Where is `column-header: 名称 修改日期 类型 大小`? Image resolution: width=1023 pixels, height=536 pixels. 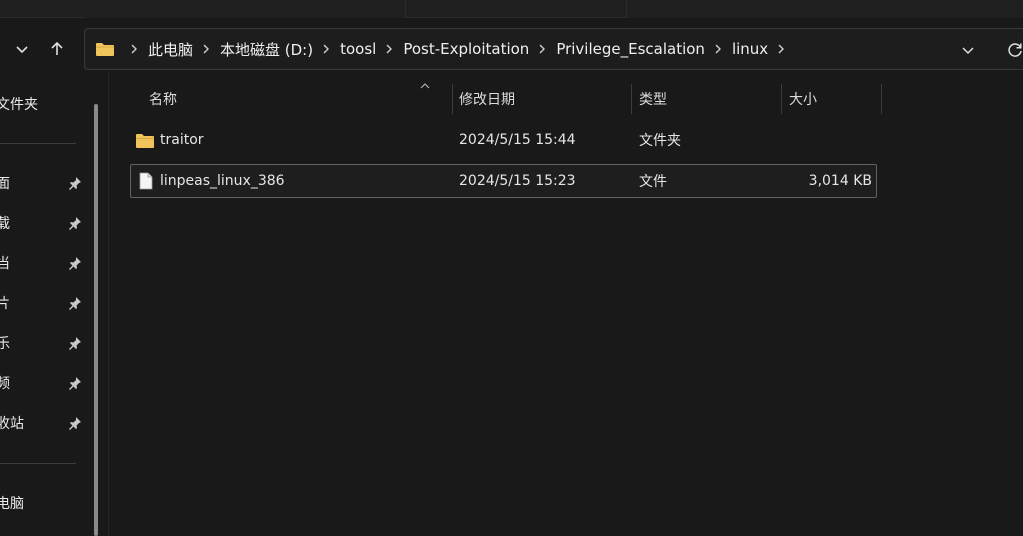 column-header: 名称 修改日期 类型 大小 is located at coordinates (506, 99).